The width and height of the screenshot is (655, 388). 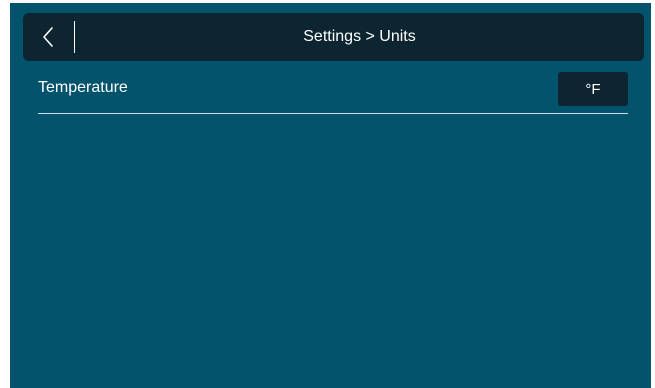 I want to click on setting-row-temperature: Temperature °F, so click(x=333, y=90).